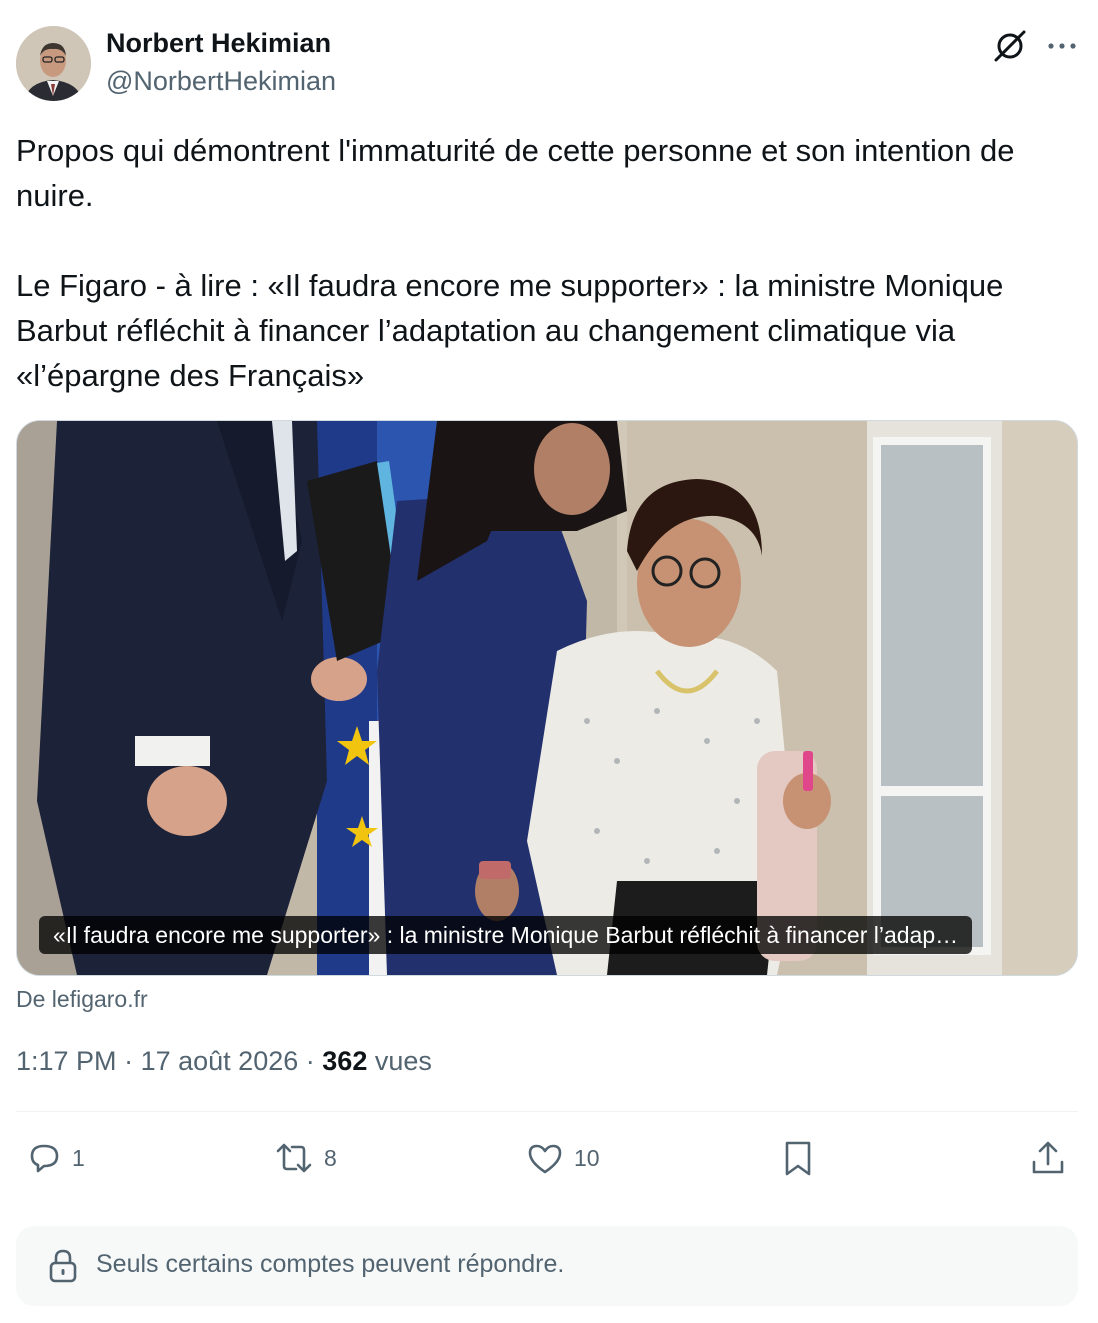 This screenshot has width=1098, height=1323. I want to click on like-icon, so click(545, 1159).